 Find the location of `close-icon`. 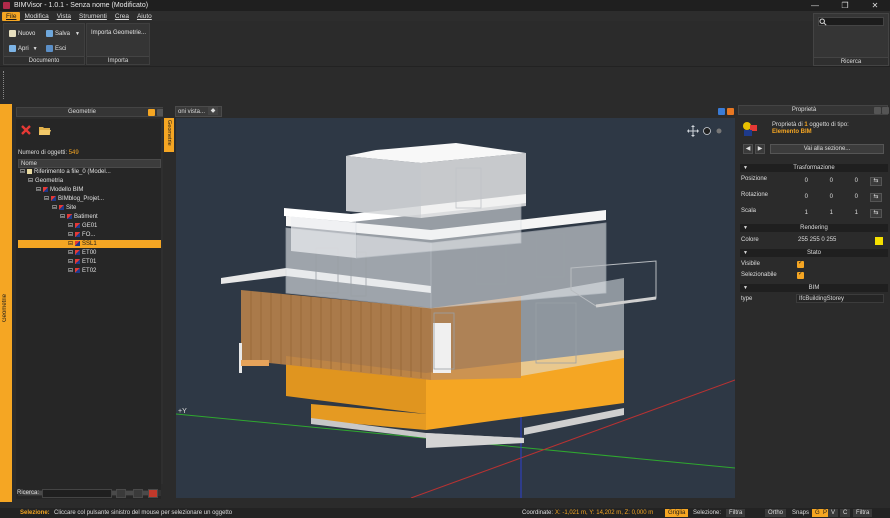

close-icon is located at coordinates (153, 493).